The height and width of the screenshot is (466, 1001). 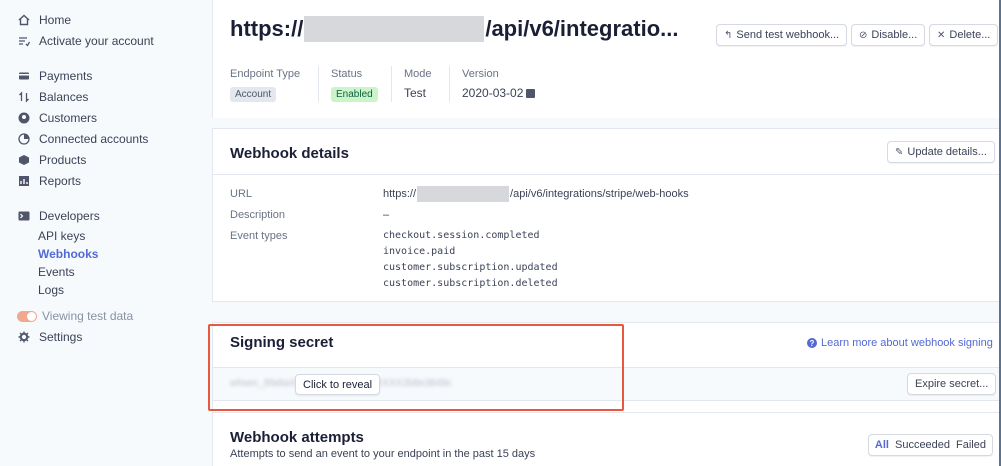 I want to click on mode-value: Test, so click(x=415, y=93).